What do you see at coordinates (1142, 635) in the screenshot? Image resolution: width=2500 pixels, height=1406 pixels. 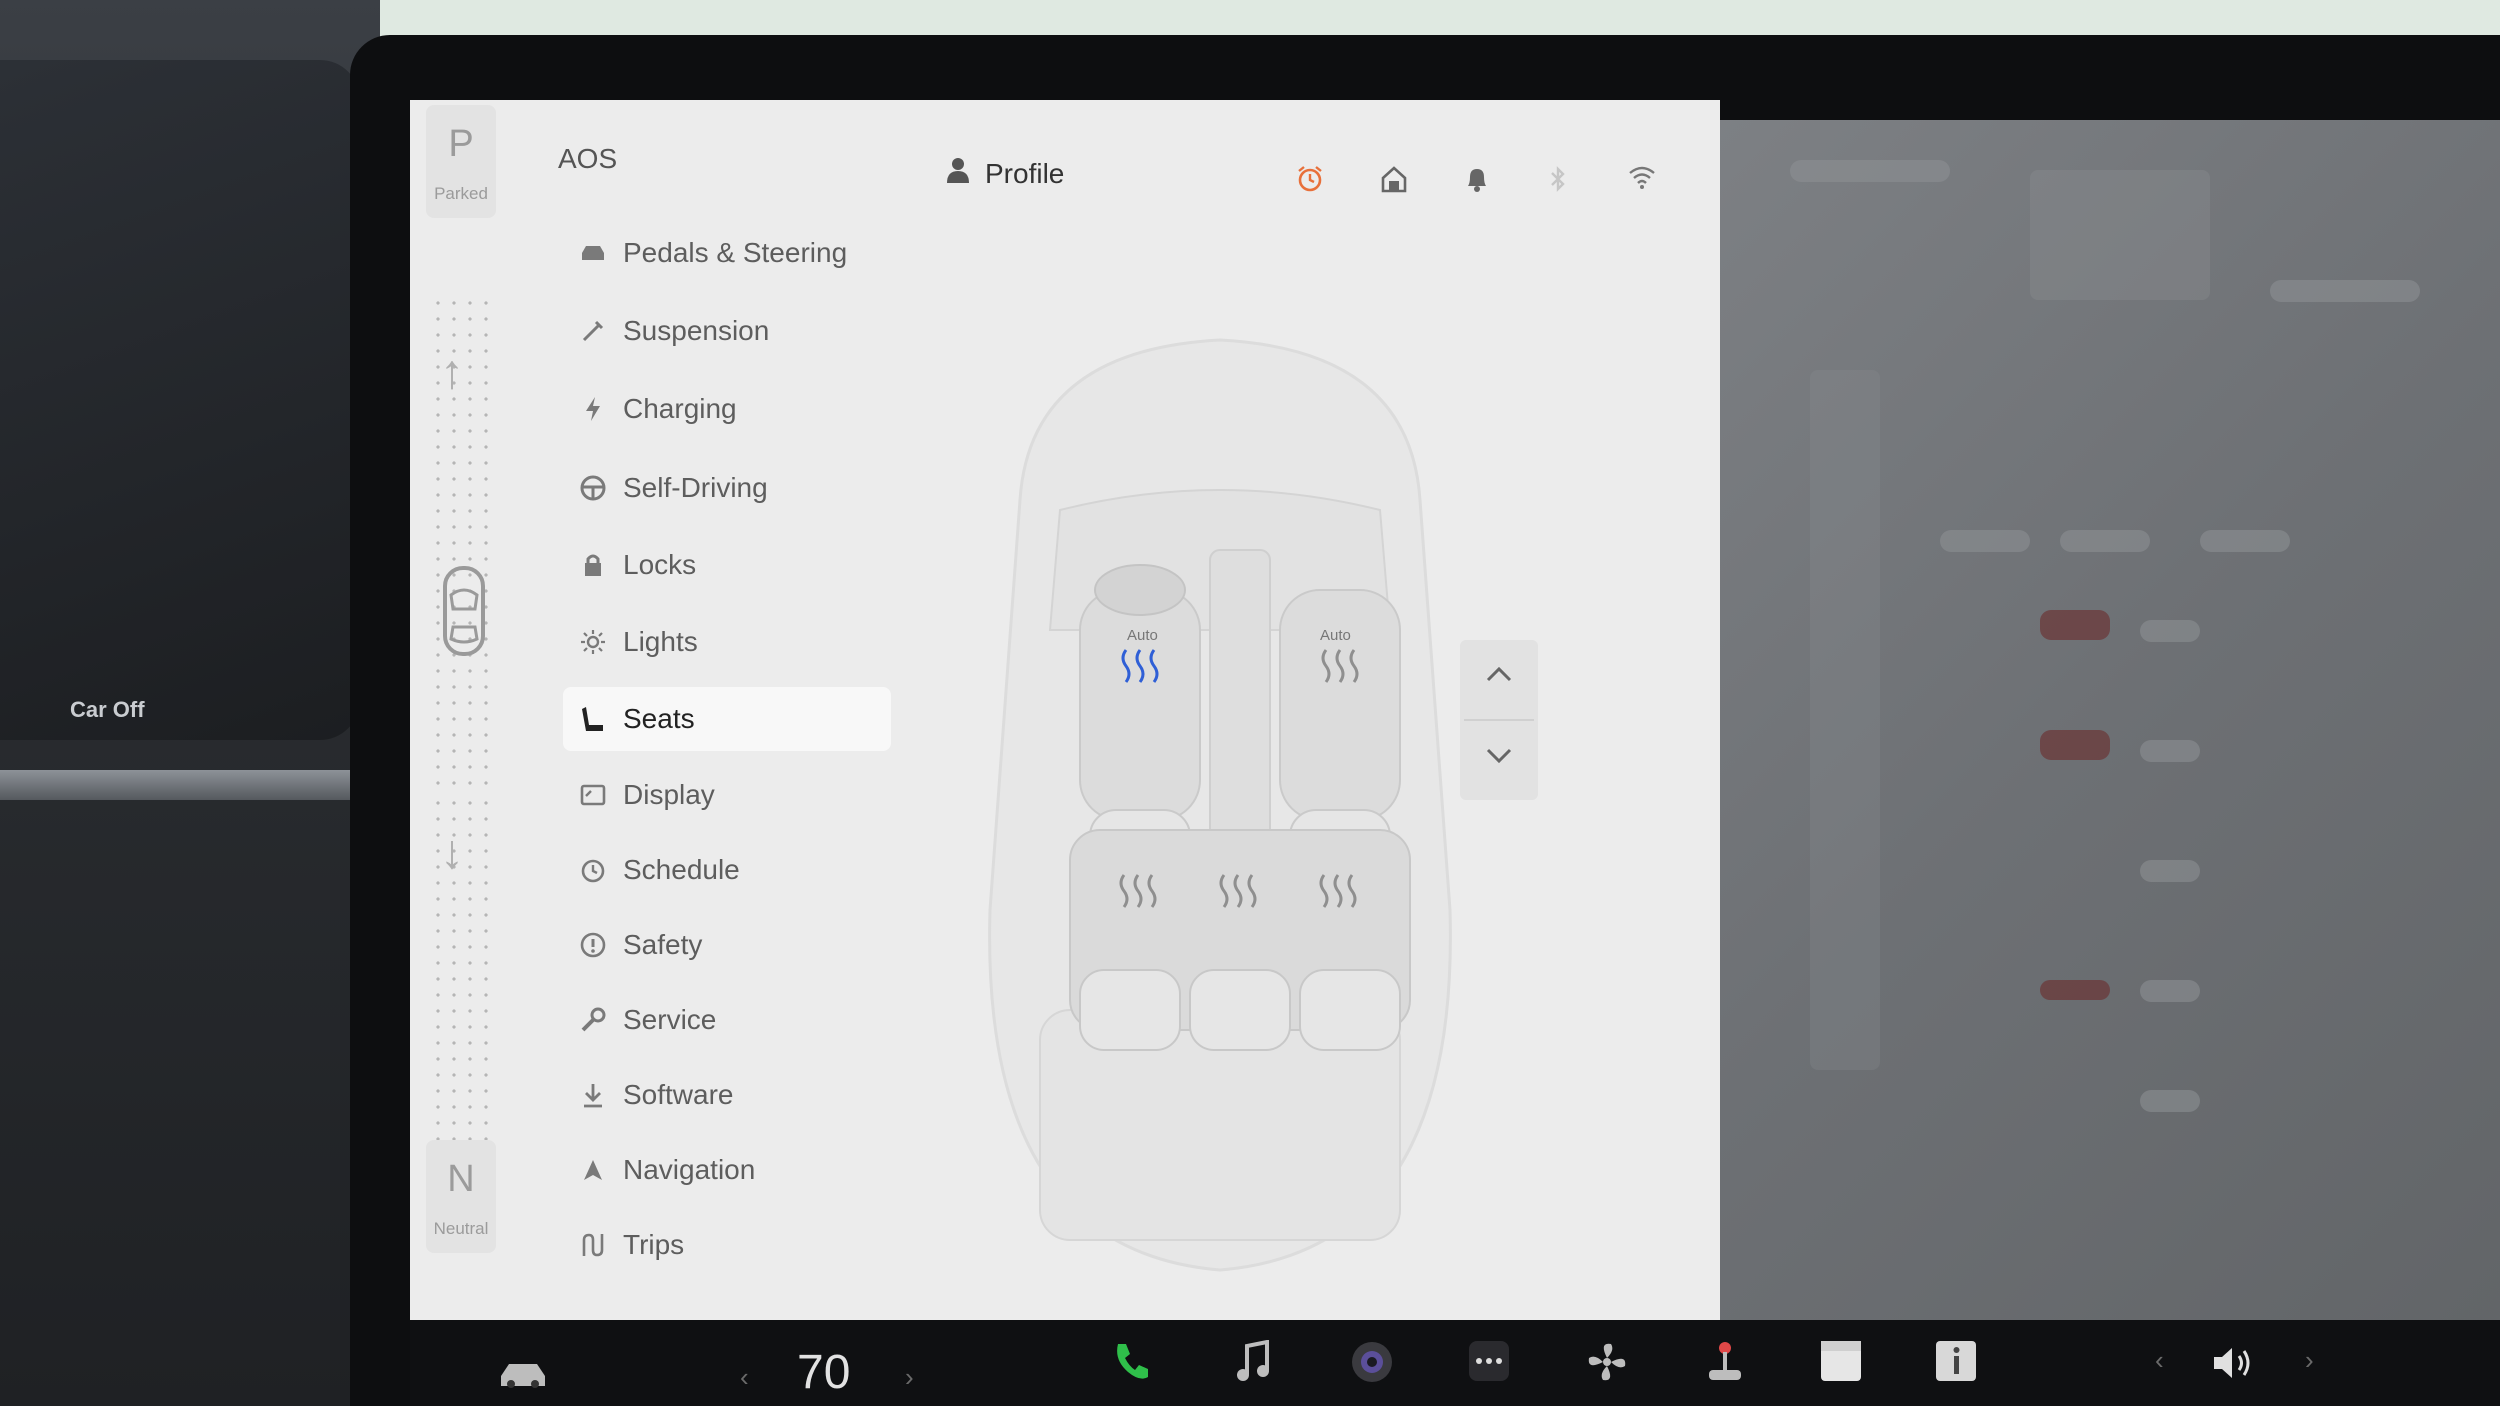 I see `driver-heat-mode: Auto` at bounding box center [1142, 635].